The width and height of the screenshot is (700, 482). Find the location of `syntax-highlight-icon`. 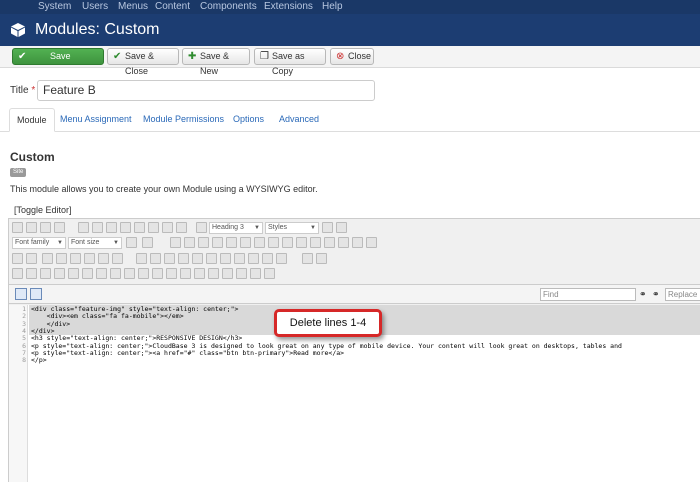

syntax-highlight-icon is located at coordinates (21, 294).